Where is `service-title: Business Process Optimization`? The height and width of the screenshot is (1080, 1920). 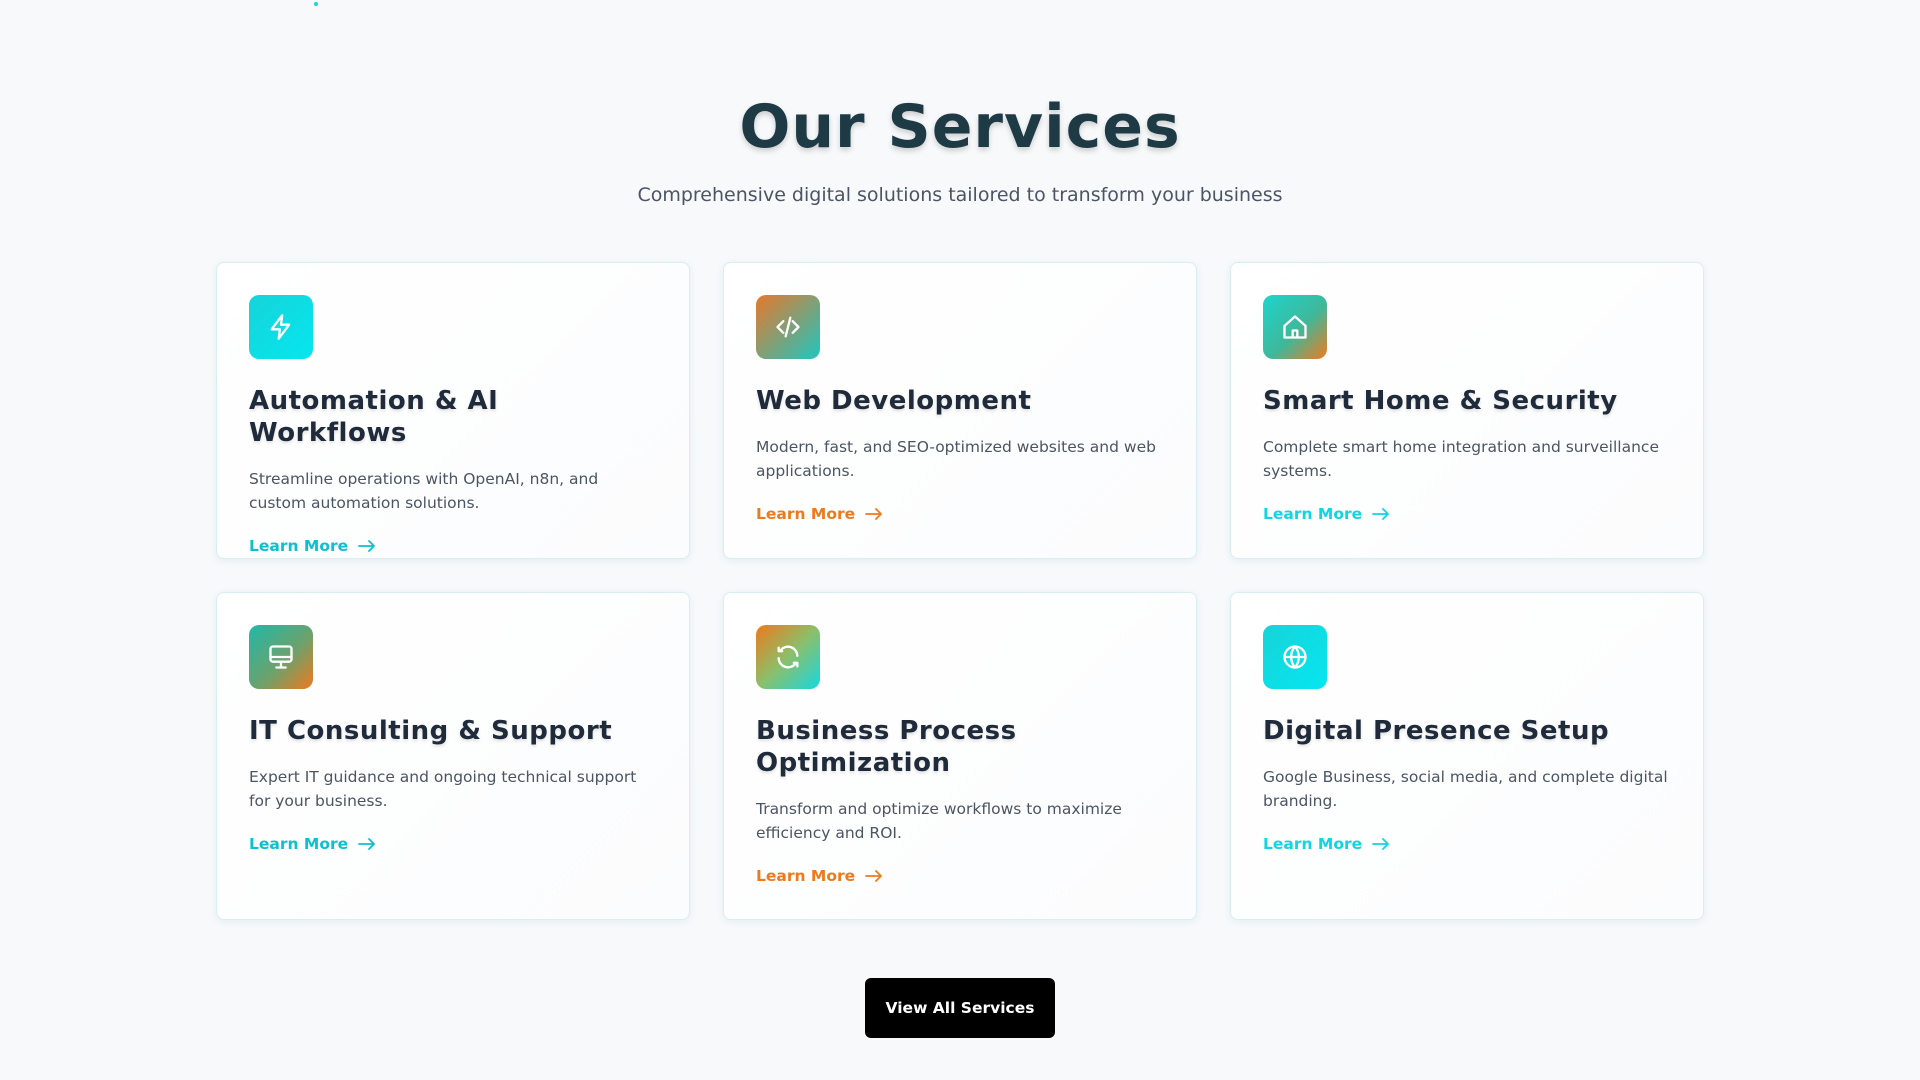 service-title: Business Process Optimization is located at coordinates (886, 747).